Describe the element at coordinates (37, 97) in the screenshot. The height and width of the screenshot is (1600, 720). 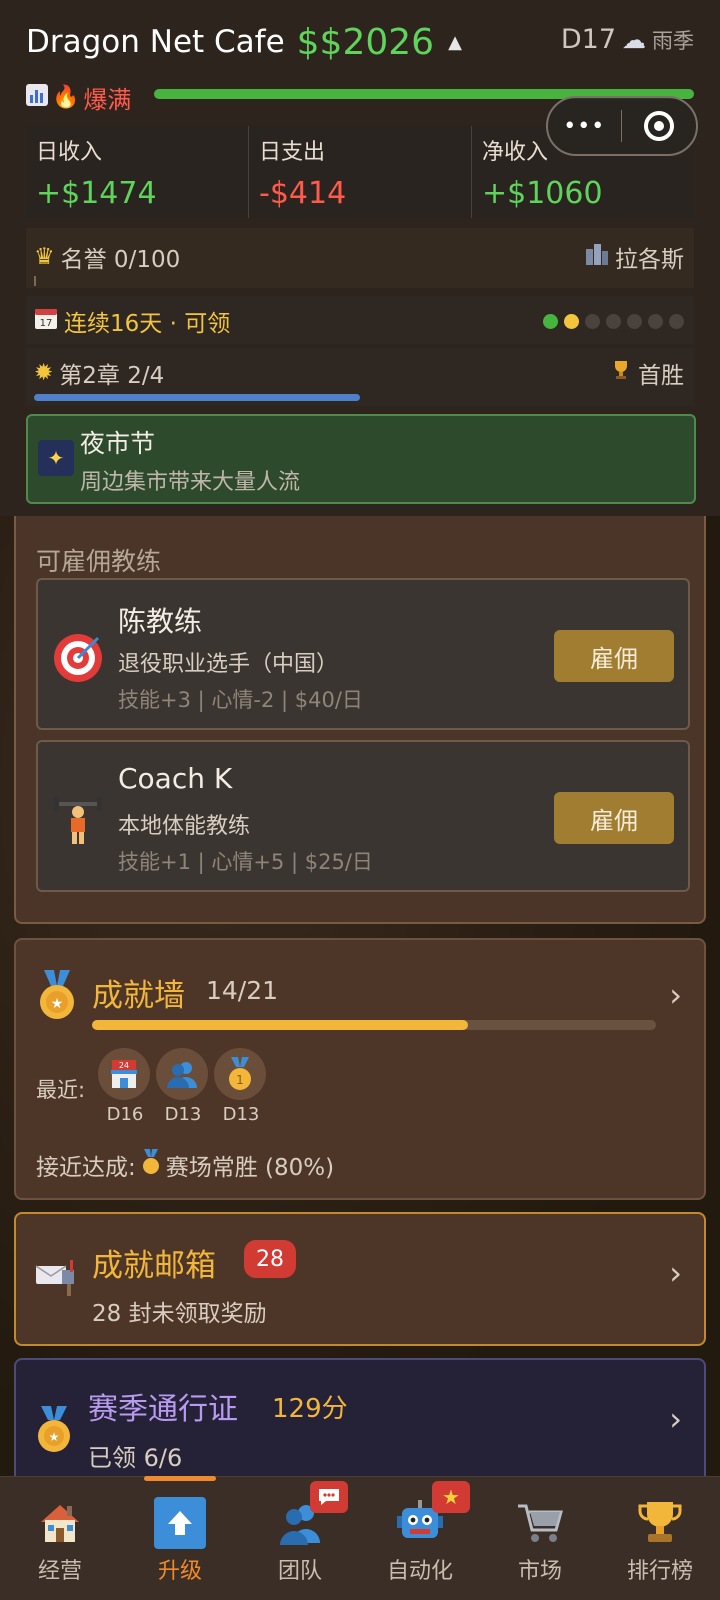
I see `chart-icon` at that location.